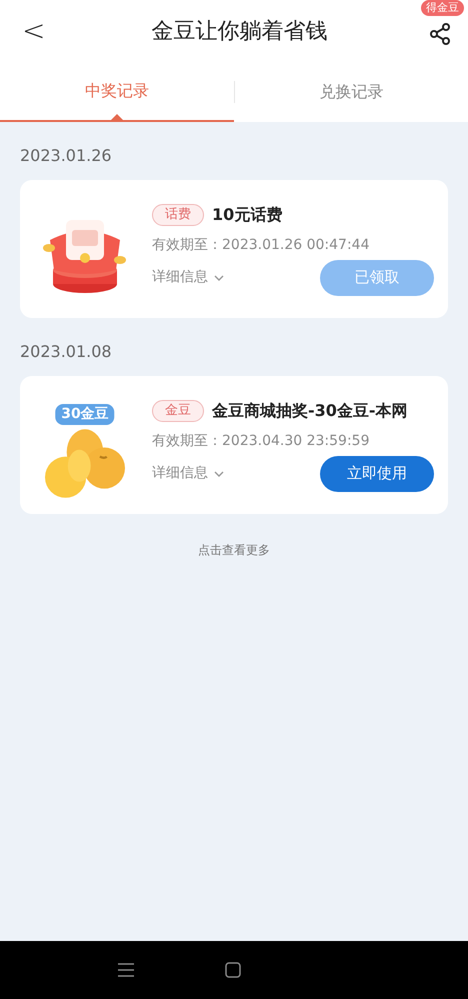  Describe the element at coordinates (188, 473) in the screenshot. I see `details-toggle: 详细信息` at that location.